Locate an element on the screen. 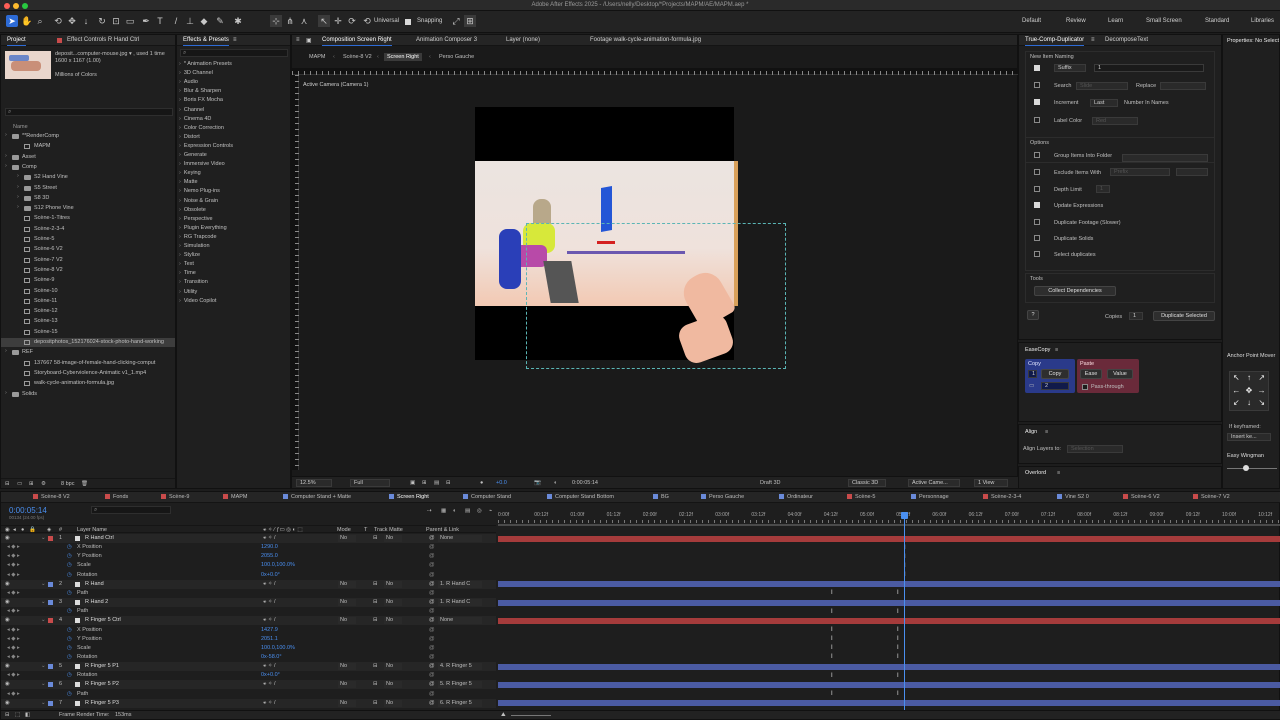 This screenshot has width=1280, height=720. align-tool-icon: ⋔ is located at coordinates (290, 21).